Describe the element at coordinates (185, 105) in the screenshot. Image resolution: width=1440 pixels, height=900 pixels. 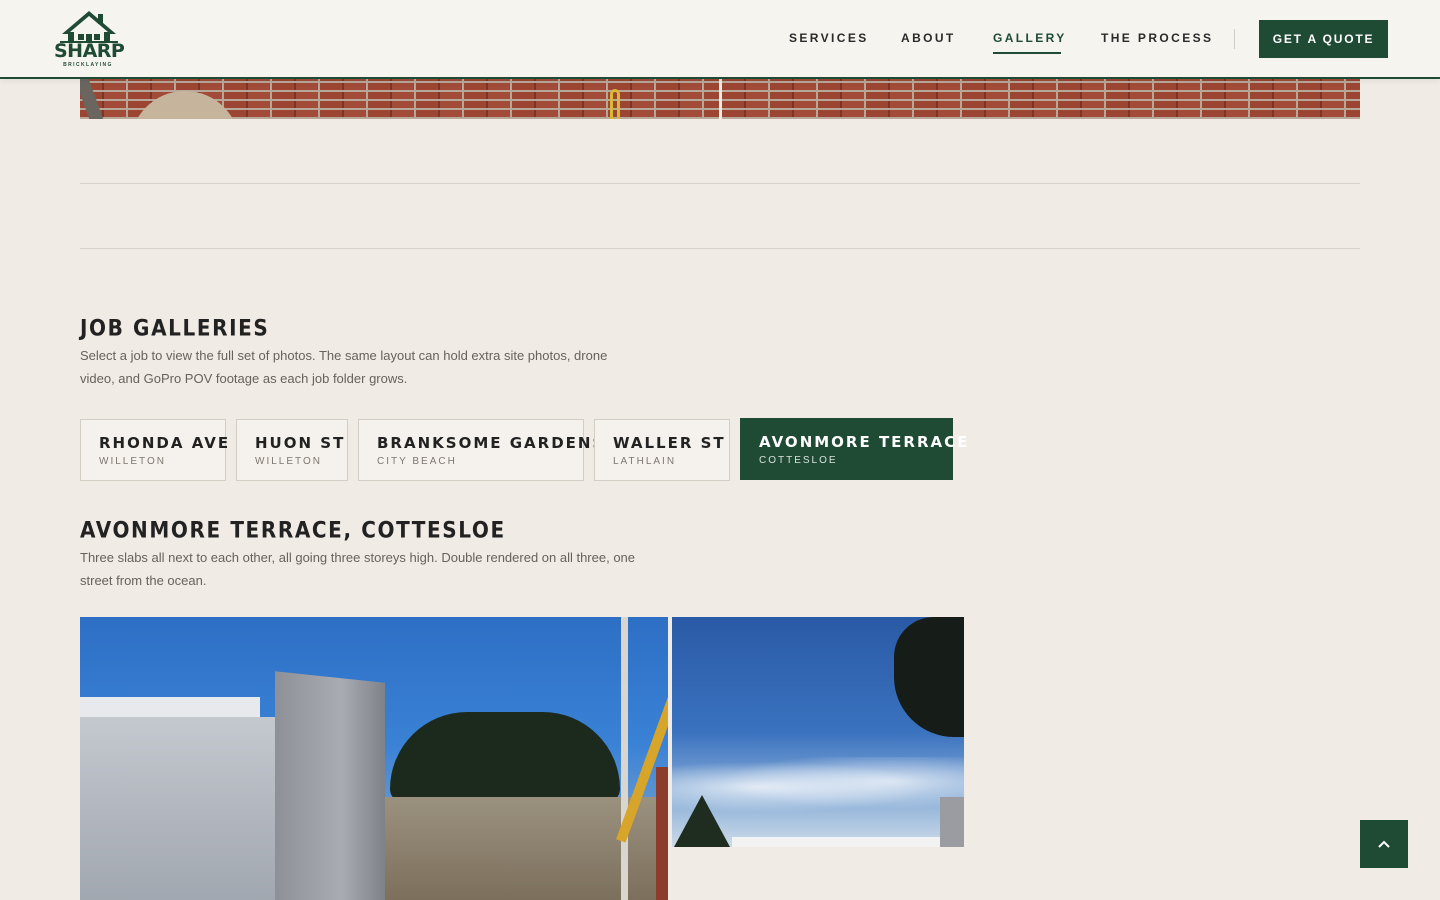
I see `photo-detail-stone` at that location.